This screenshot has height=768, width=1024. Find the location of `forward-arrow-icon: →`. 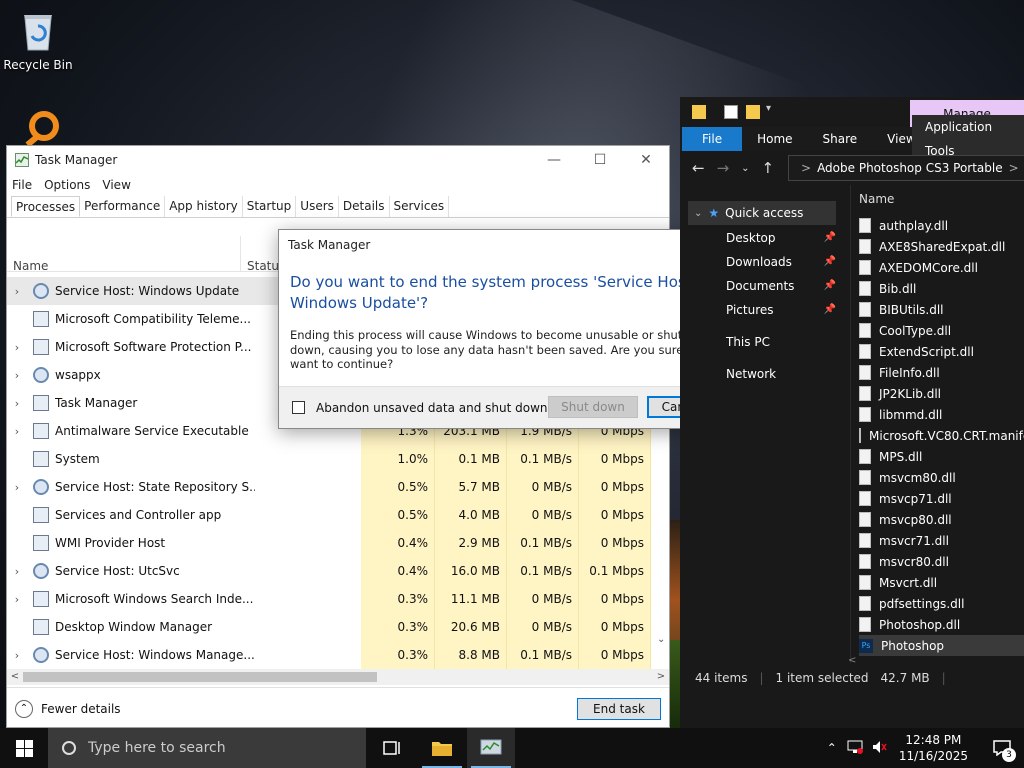

forward-arrow-icon: → is located at coordinates (723, 168).